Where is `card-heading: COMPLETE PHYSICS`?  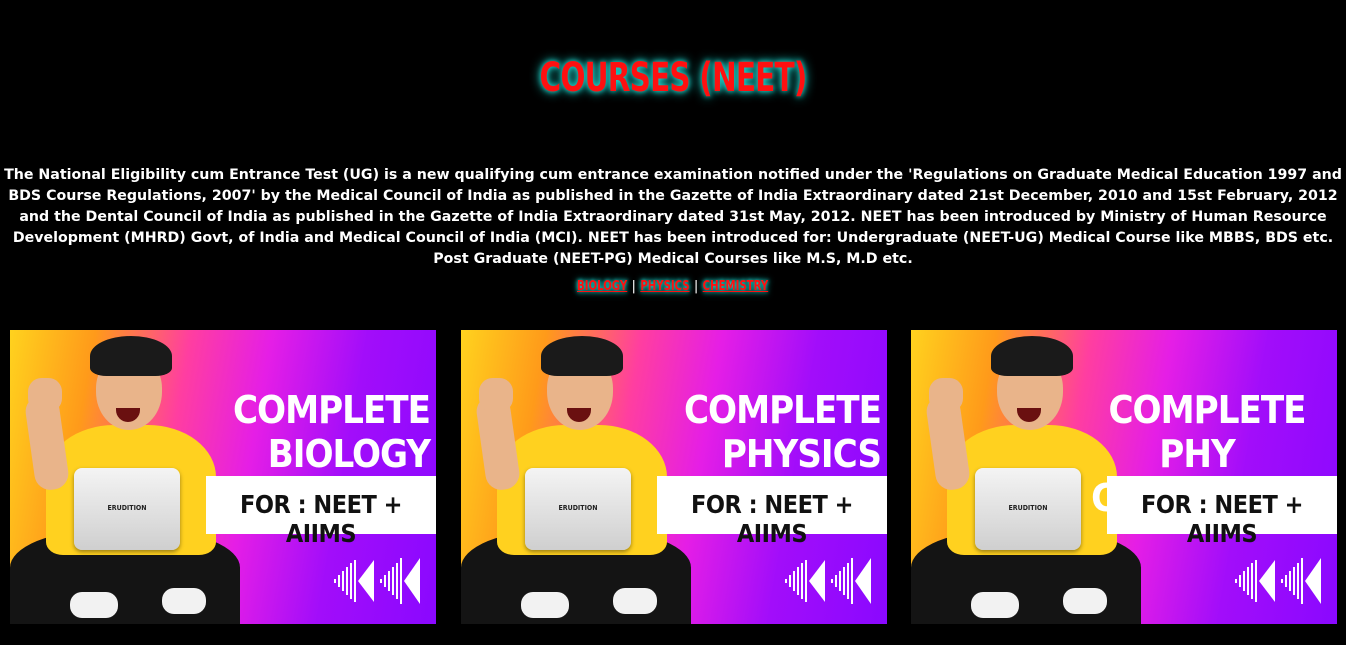
card-heading: COMPLETE PHYSICS is located at coordinates (761, 432).